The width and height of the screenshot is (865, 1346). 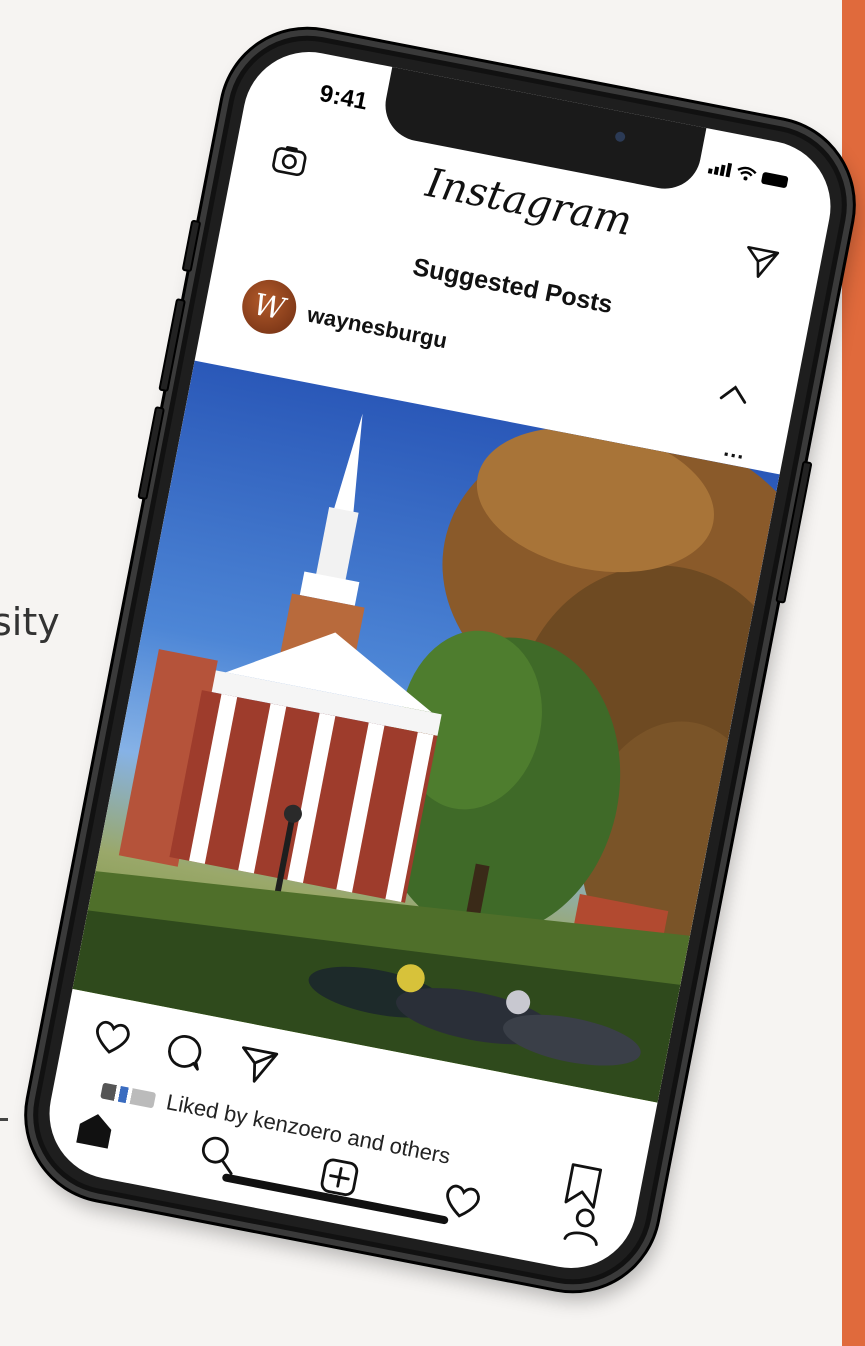 I want to click on avatar: W, so click(x=269, y=307).